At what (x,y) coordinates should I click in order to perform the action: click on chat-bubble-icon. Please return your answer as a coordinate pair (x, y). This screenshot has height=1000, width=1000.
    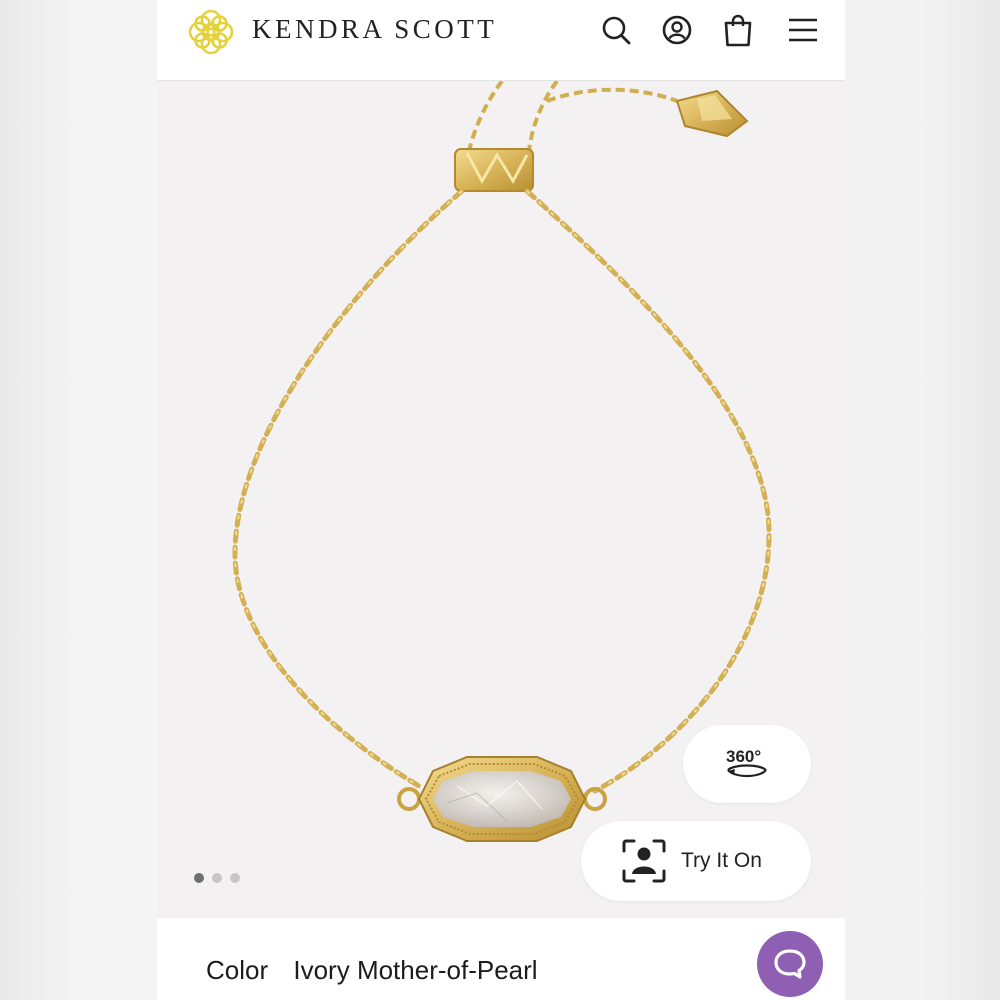
    Looking at the image, I should click on (790, 964).